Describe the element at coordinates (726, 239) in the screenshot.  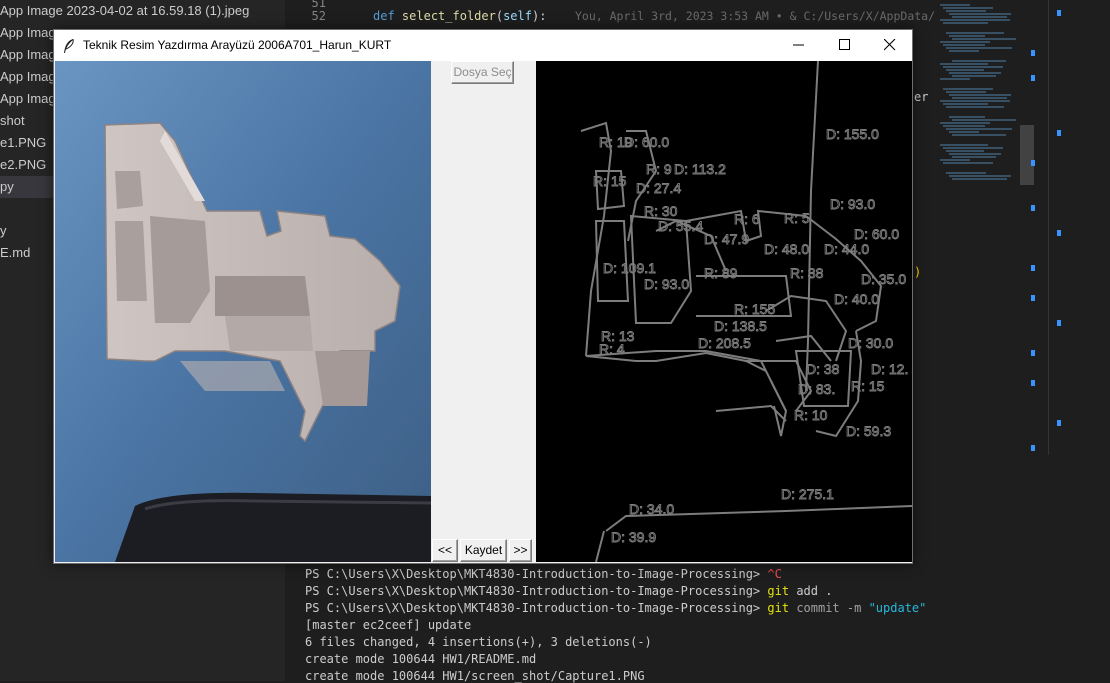
I see `dimension-label: D: 47.9` at that location.